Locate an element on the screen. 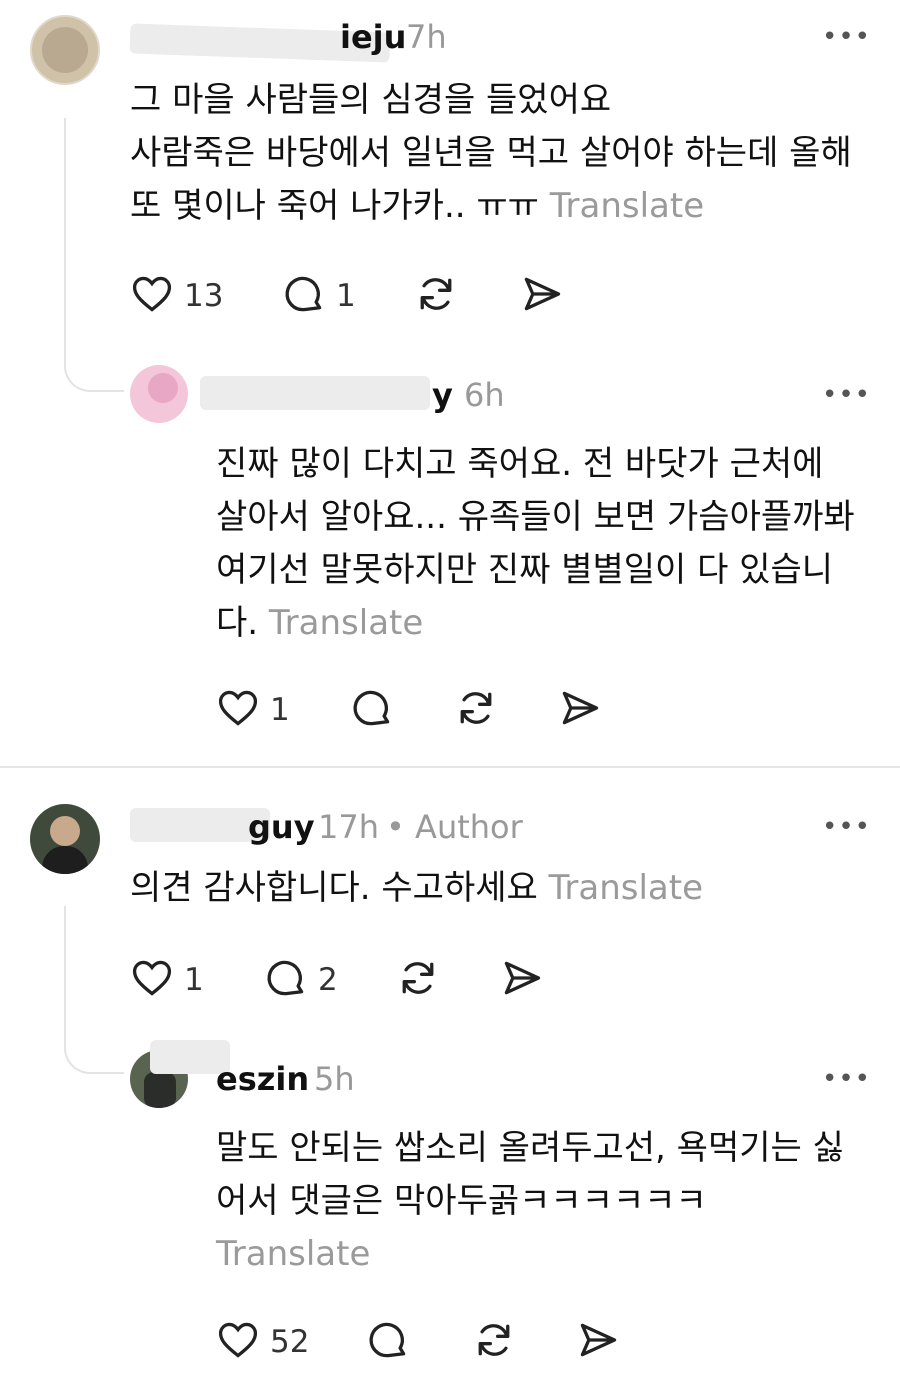 This screenshot has height=1397, width=900. like-count: 52 is located at coordinates (290, 1342).